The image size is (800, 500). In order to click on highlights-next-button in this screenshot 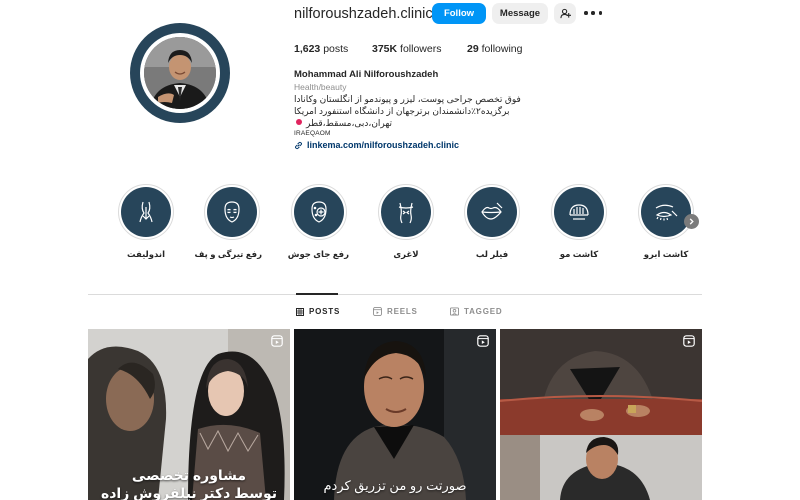, I will do `click(691, 221)`.